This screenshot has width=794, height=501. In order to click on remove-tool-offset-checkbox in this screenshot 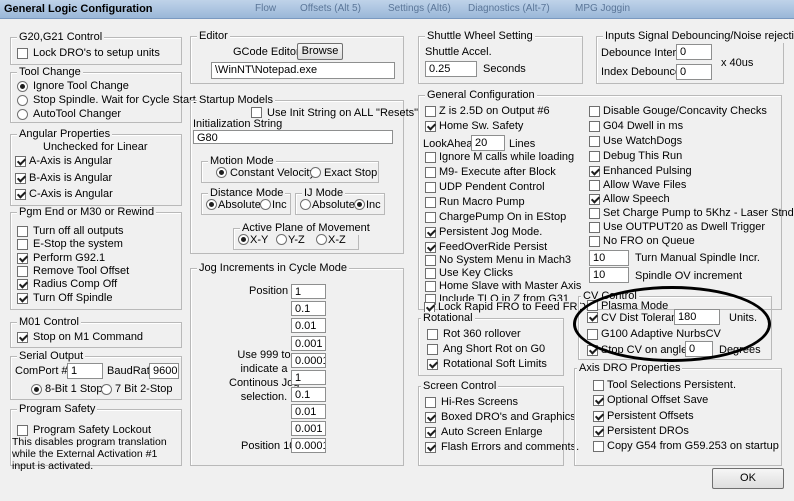, I will do `click(22, 271)`.